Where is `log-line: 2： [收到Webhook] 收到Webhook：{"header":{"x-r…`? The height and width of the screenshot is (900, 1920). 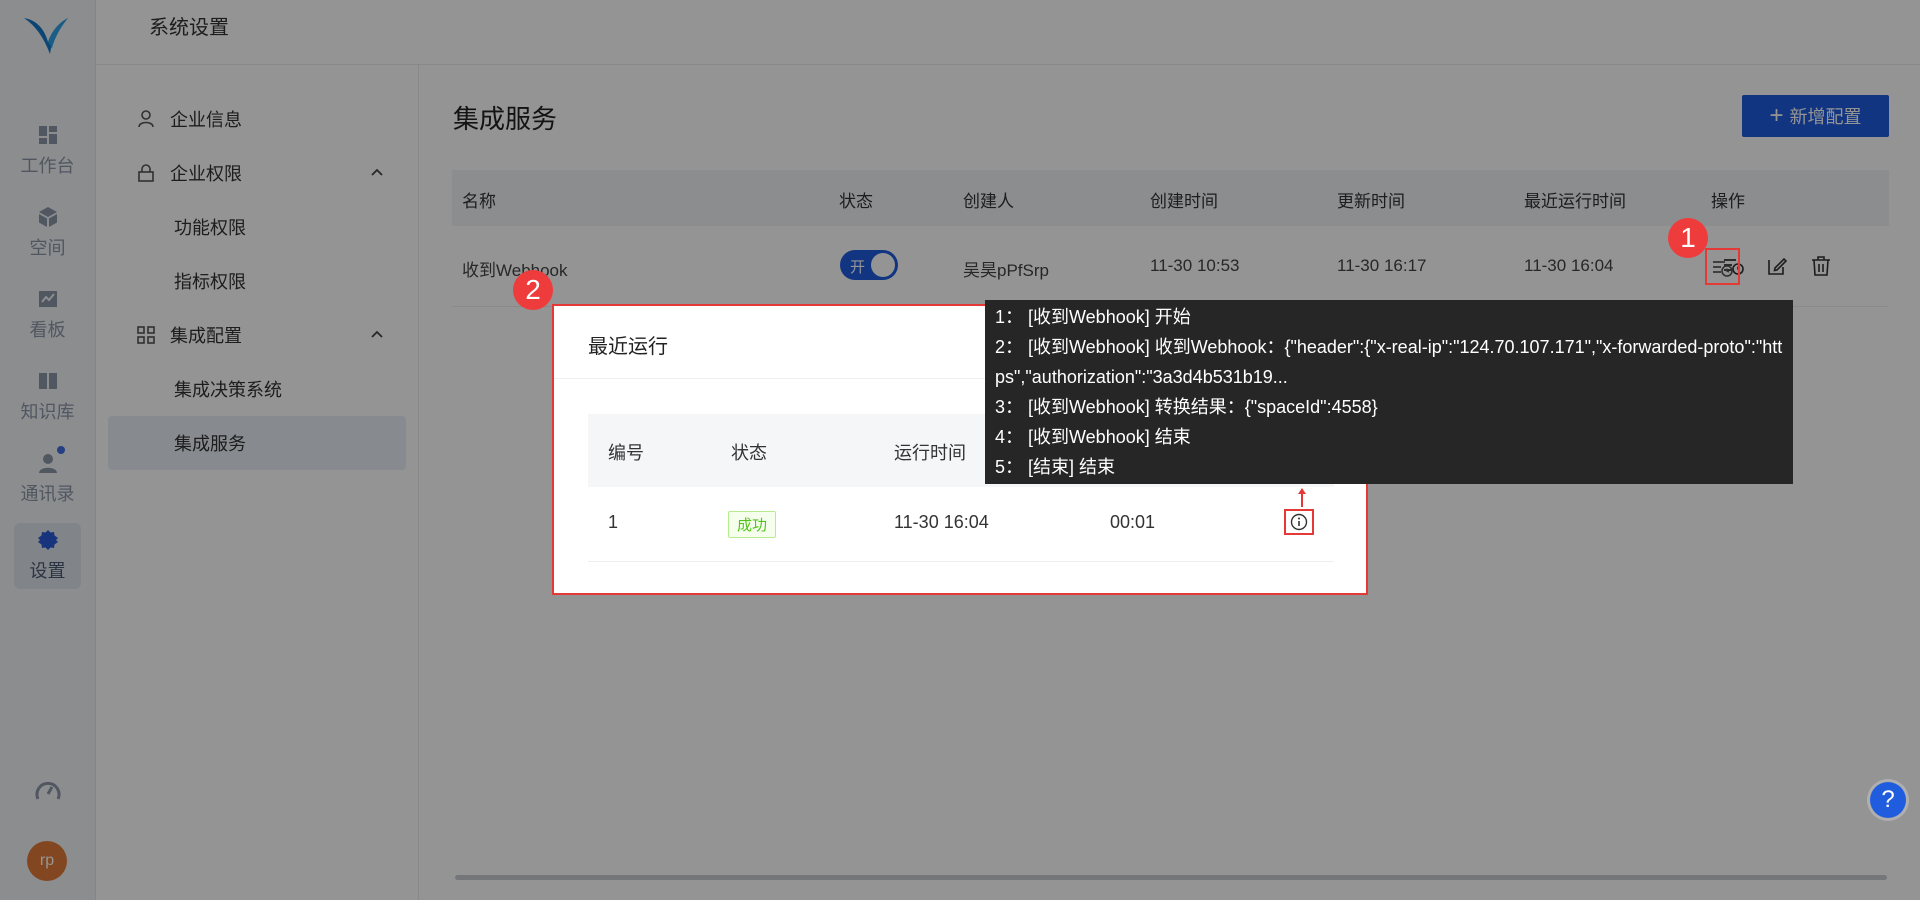 log-line: 2： [收到Webhook] 收到Webhook：{"header":{"x-r… is located at coordinates (1389, 362).